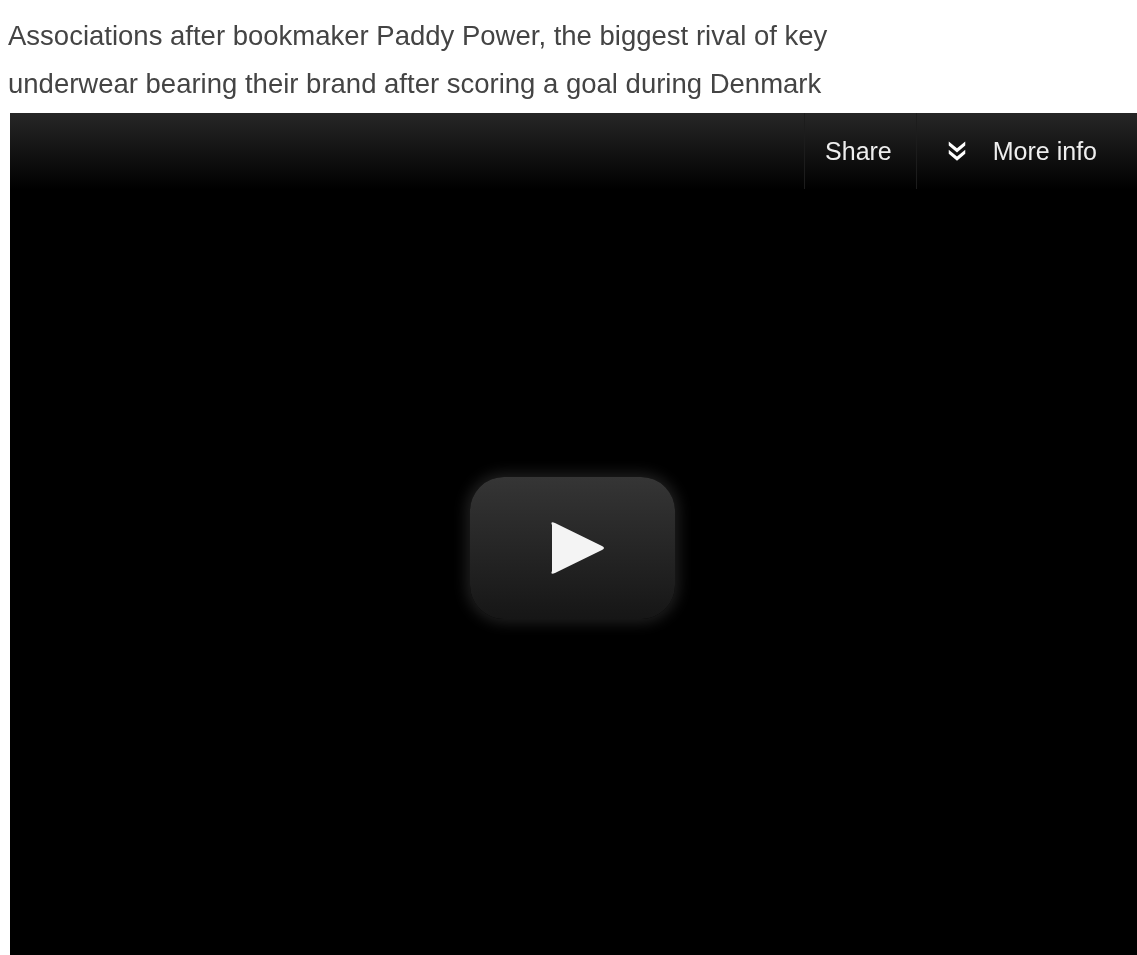 The width and height of the screenshot is (1137, 955). What do you see at coordinates (1026, 151) in the screenshot?
I see `more-info-button: More info` at bounding box center [1026, 151].